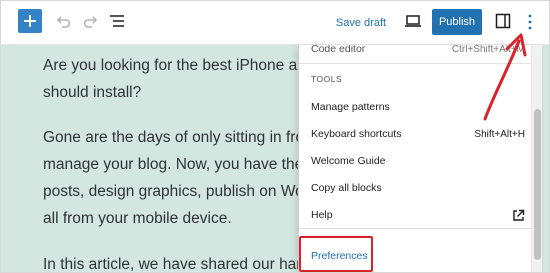  I want to click on sidebar-toggle-icon, so click(503, 21).